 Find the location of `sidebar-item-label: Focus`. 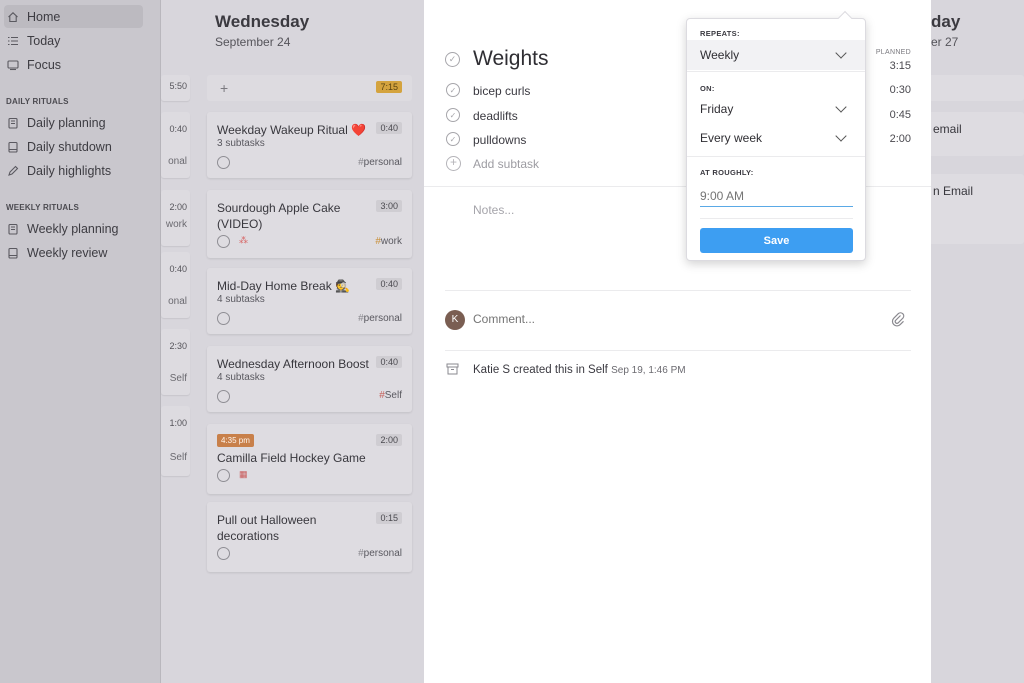

sidebar-item-label: Focus is located at coordinates (44, 64).